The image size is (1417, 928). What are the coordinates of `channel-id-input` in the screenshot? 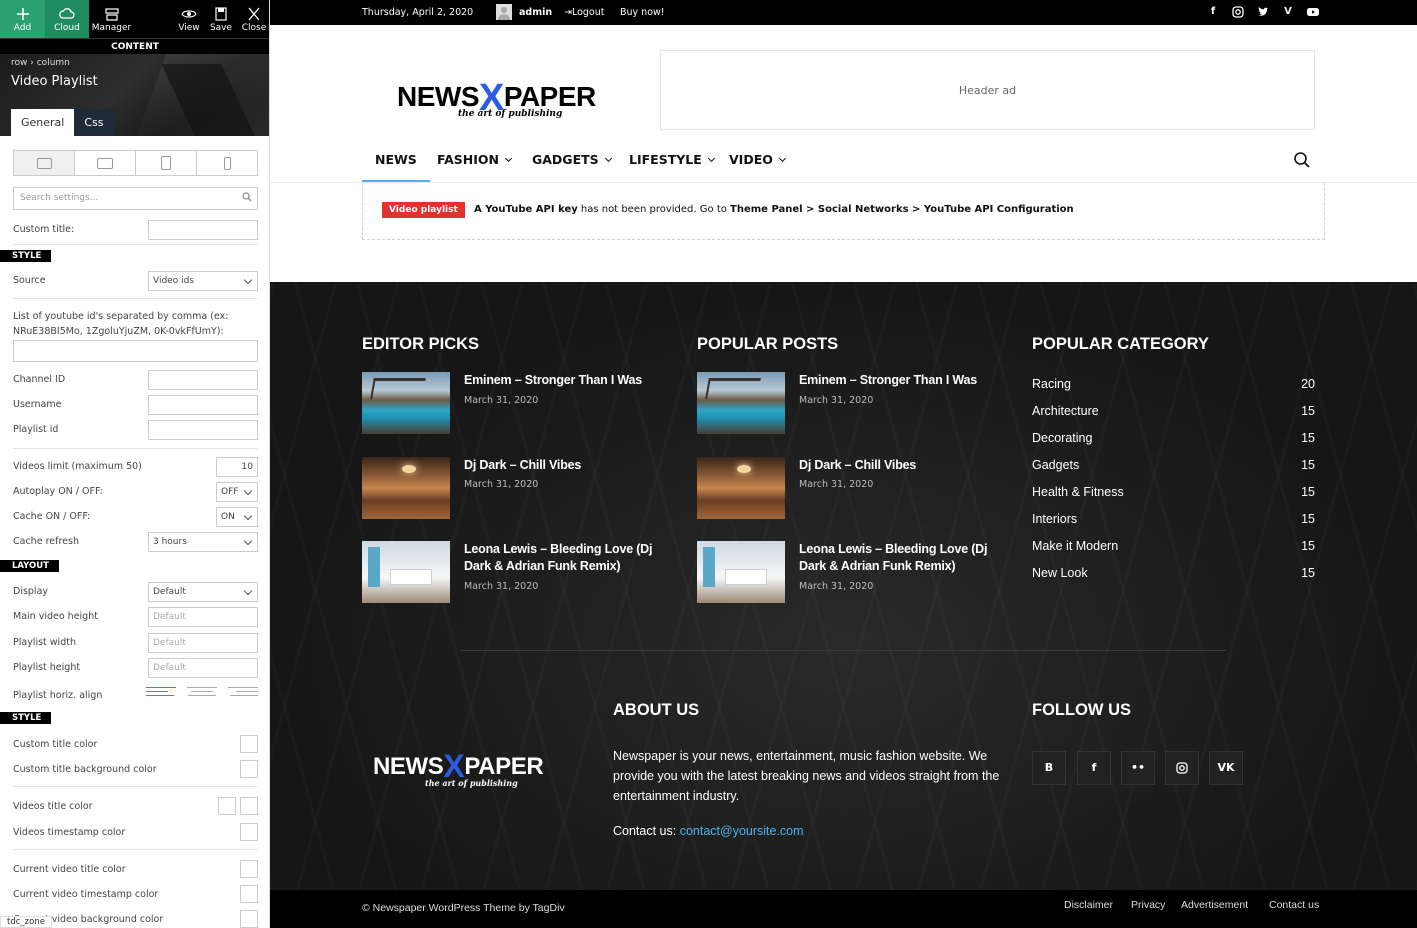 It's located at (203, 380).